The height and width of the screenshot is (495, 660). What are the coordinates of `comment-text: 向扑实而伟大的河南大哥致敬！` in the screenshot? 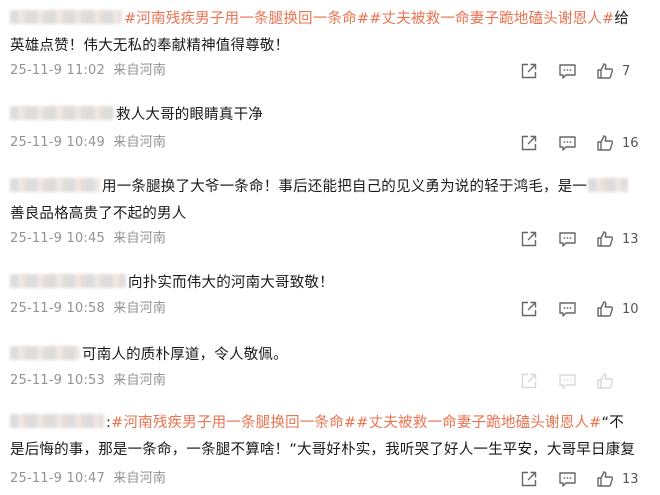 It's located at (329, 283).